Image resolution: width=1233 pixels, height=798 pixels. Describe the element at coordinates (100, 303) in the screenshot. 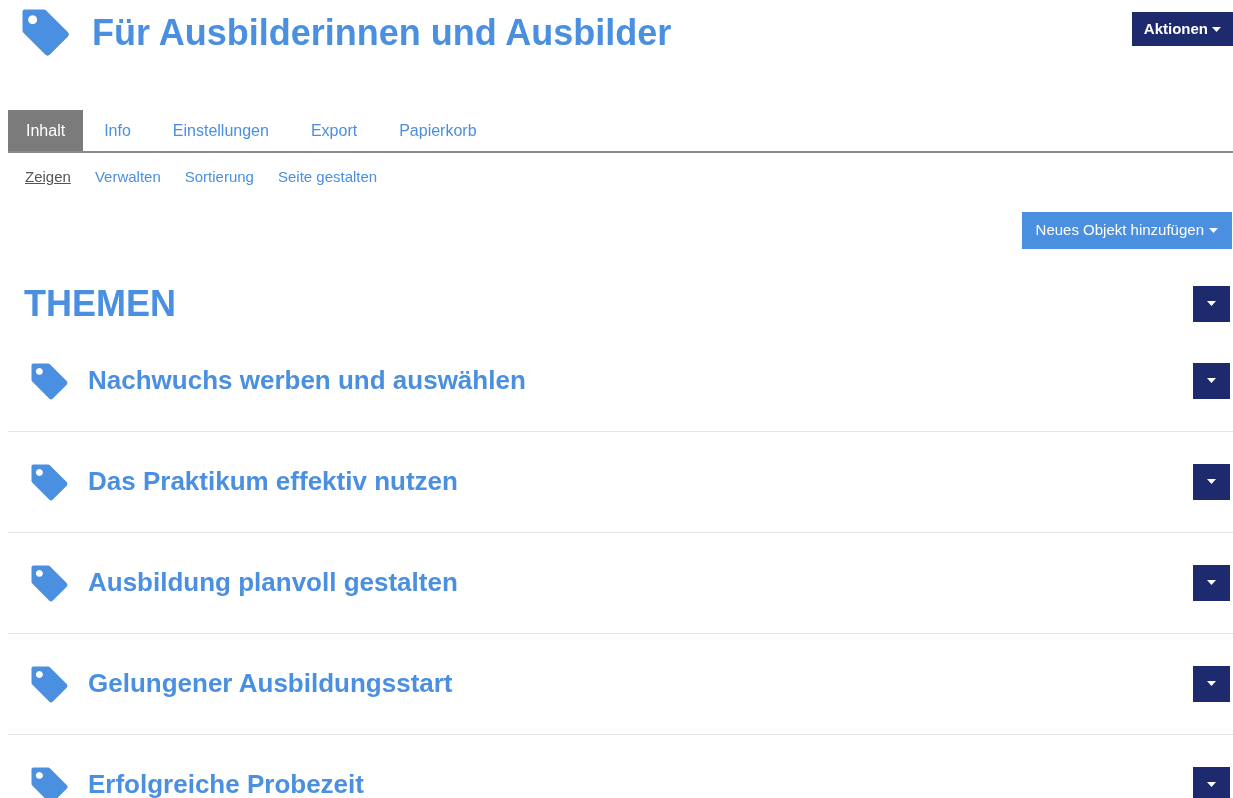

I see `section-title: THEMEN` at that location.